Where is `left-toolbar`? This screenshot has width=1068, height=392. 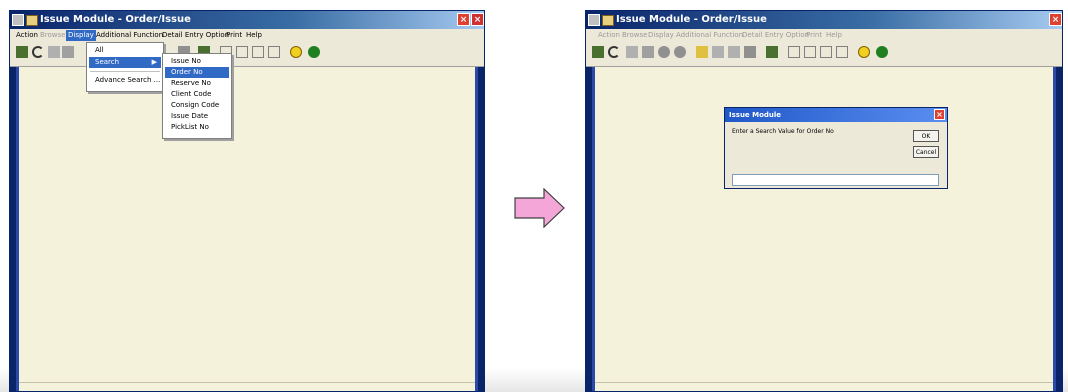 left-toolbar is located at coordinates (247, 54).